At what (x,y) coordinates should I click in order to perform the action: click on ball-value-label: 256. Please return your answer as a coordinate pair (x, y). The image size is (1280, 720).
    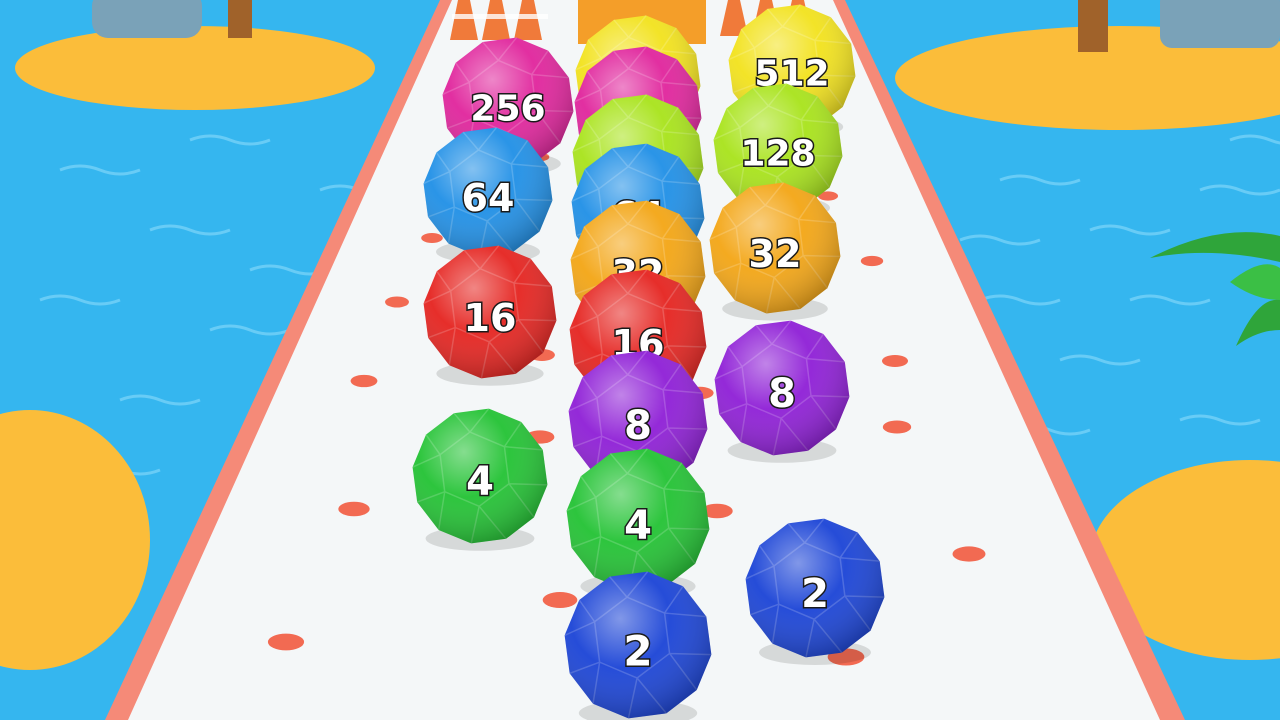
    Looking at the image, I should click on (507, 109).